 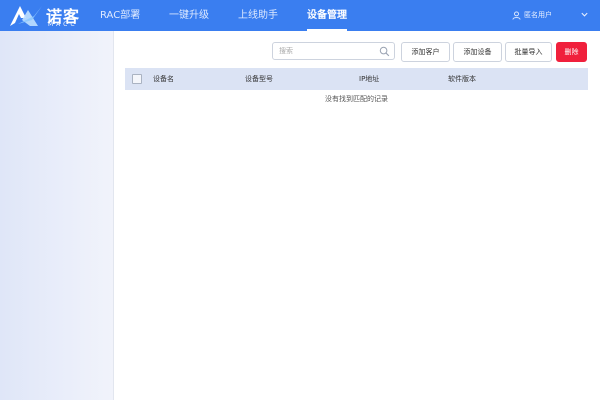 What do you see at coordinates (462, 79) in the screenshot?
I see `column-header-software-version: 软件版本` at bounding box center [462, 79].